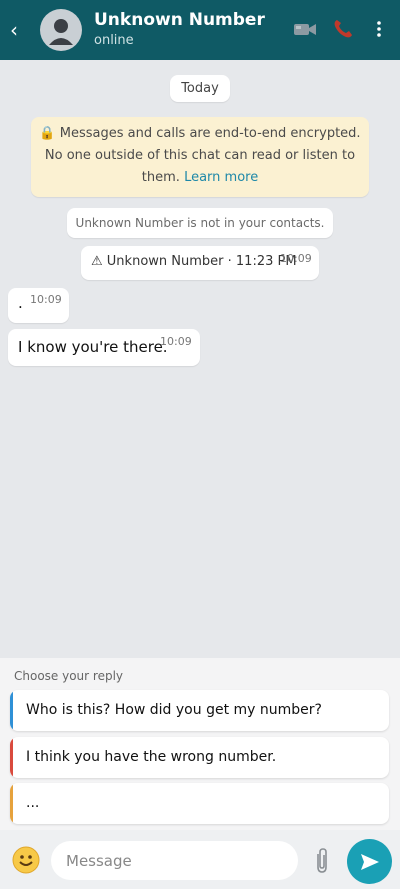 The width and height of the screenshot is (400, 889). Describe the element at coordinates (179, 20) in the screenshot. I see `contact-name: Unknown Number` at that location.